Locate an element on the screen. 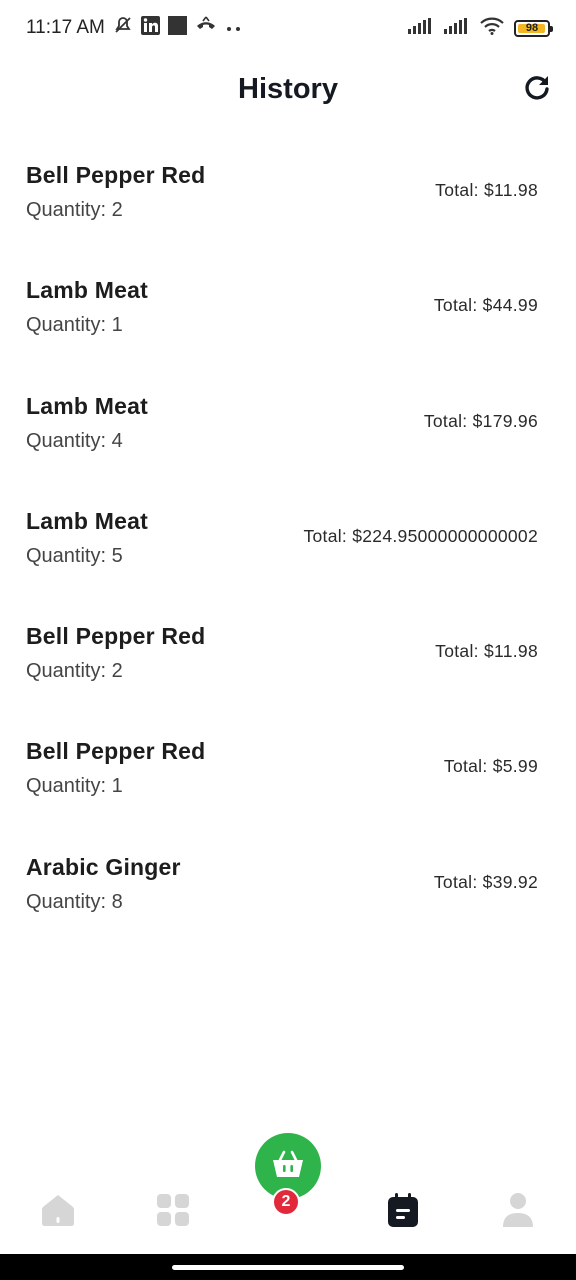 The width and height of the screenshot is (576, 1280). battery-icon: 98 is located at coordinates (533, 28).